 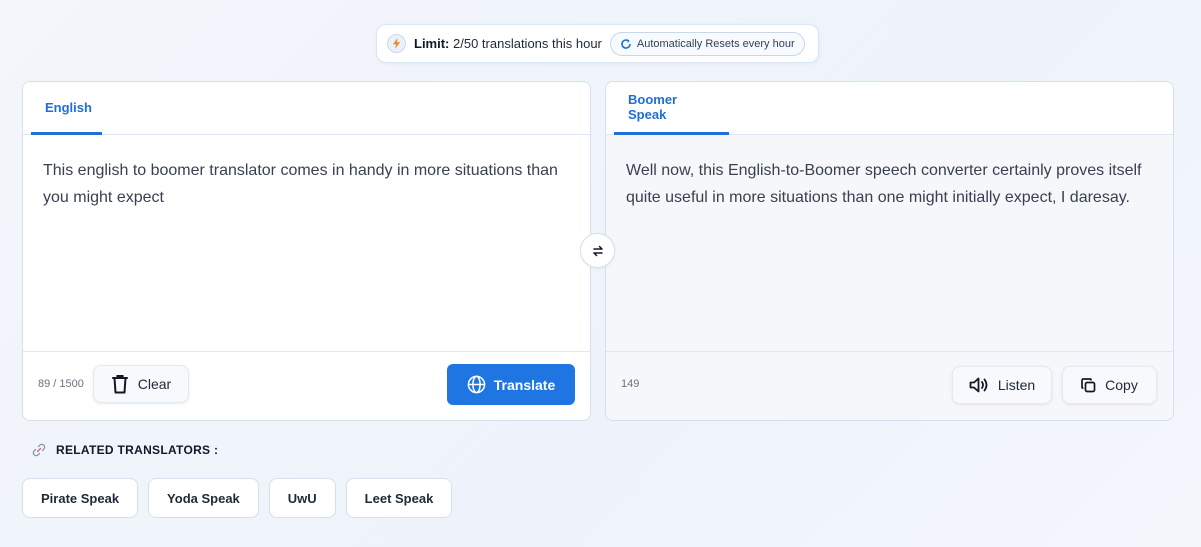 I want to click on source-tabs: English, so click(x=306, y=108).